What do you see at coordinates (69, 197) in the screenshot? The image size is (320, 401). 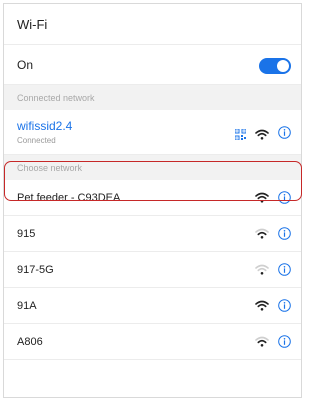 I see `network-name: Pet feeder - C93DEA` at bounding box center [69, 197].